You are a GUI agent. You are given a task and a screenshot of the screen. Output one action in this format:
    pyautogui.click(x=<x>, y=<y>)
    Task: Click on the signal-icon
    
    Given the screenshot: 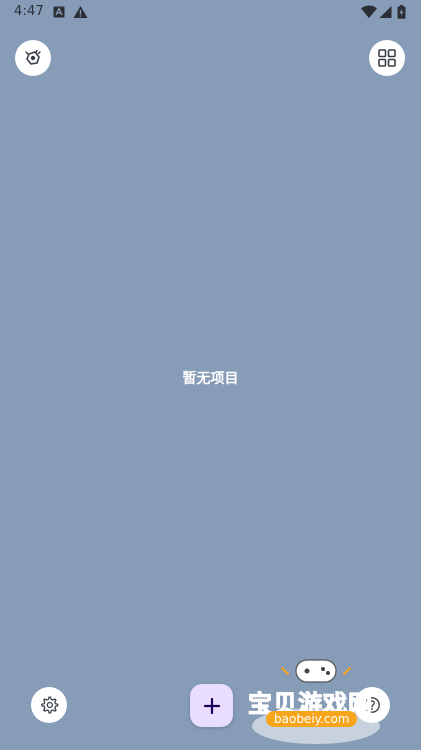 What is the action you would take?
    pyautogui.click(x=385, y=12)
    